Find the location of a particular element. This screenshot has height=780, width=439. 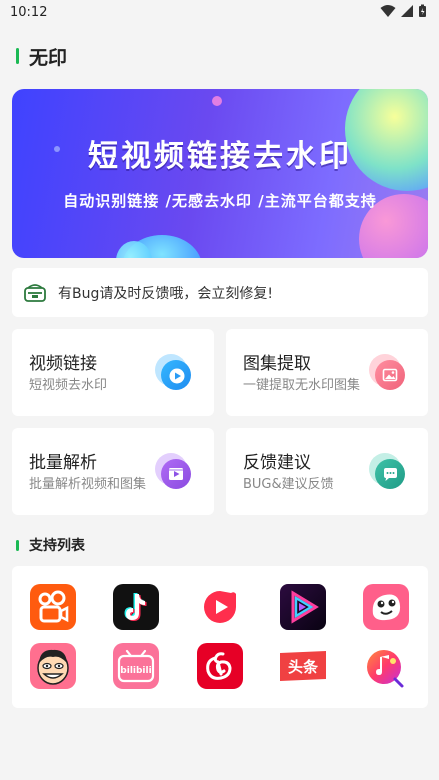

feedback-card: 反馈建议 BUG&建议反馈 is located at coordinates (327, 471).